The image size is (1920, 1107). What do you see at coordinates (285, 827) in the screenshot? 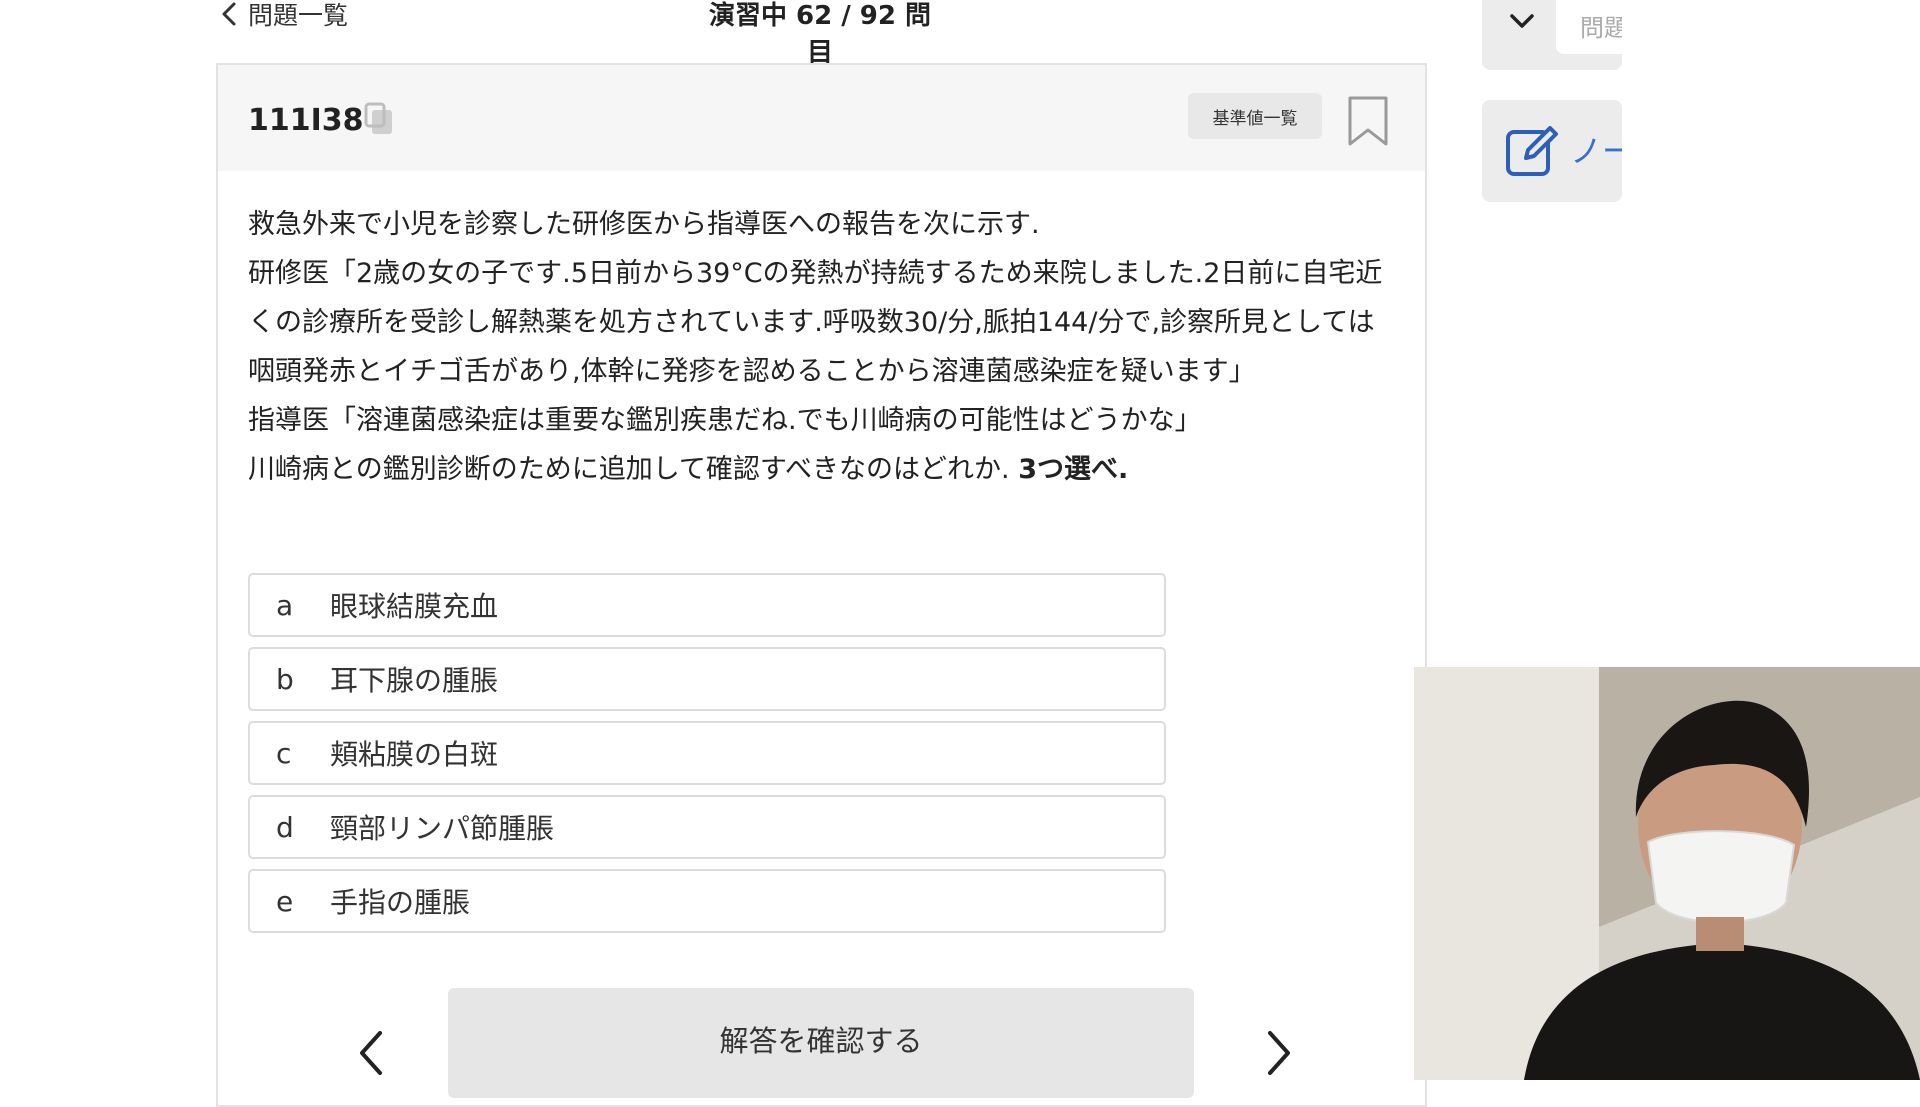
I see `choice-letter: d` at bounding box center [285, 827].